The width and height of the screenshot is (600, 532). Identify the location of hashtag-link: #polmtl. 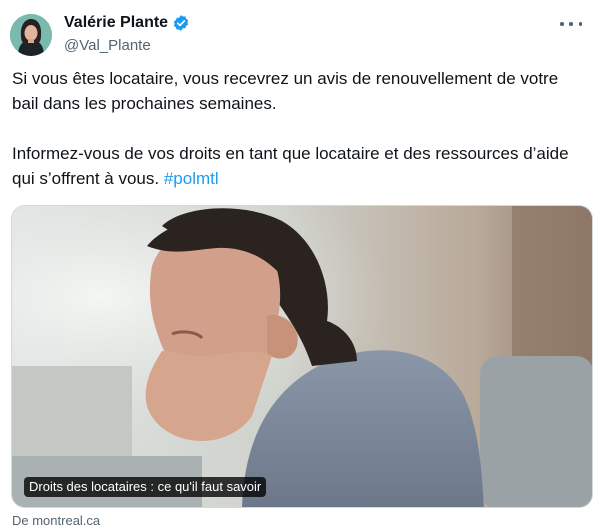
(191, 178).